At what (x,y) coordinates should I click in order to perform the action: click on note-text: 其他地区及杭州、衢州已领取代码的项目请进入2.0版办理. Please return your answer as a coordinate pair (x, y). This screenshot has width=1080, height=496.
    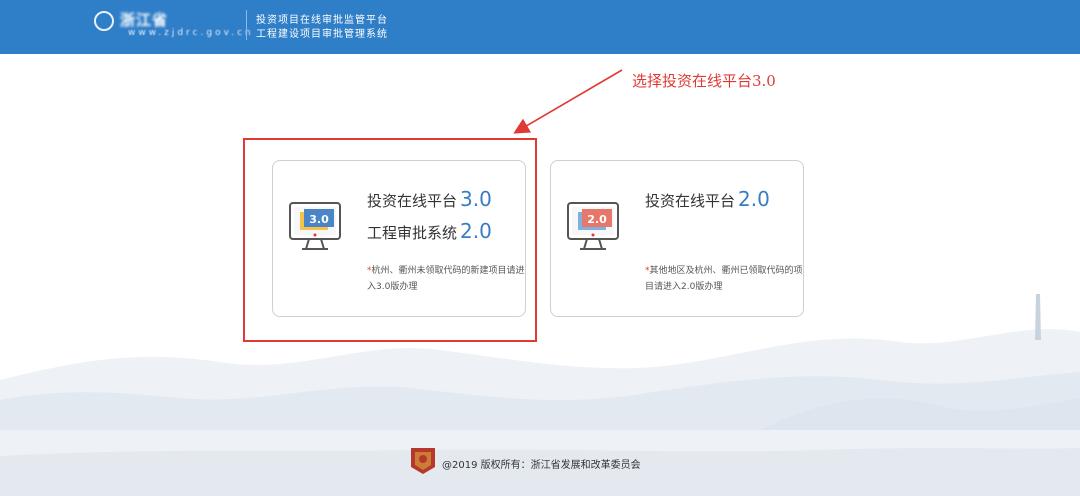
    Looking at the image, I should click on (724, 279).